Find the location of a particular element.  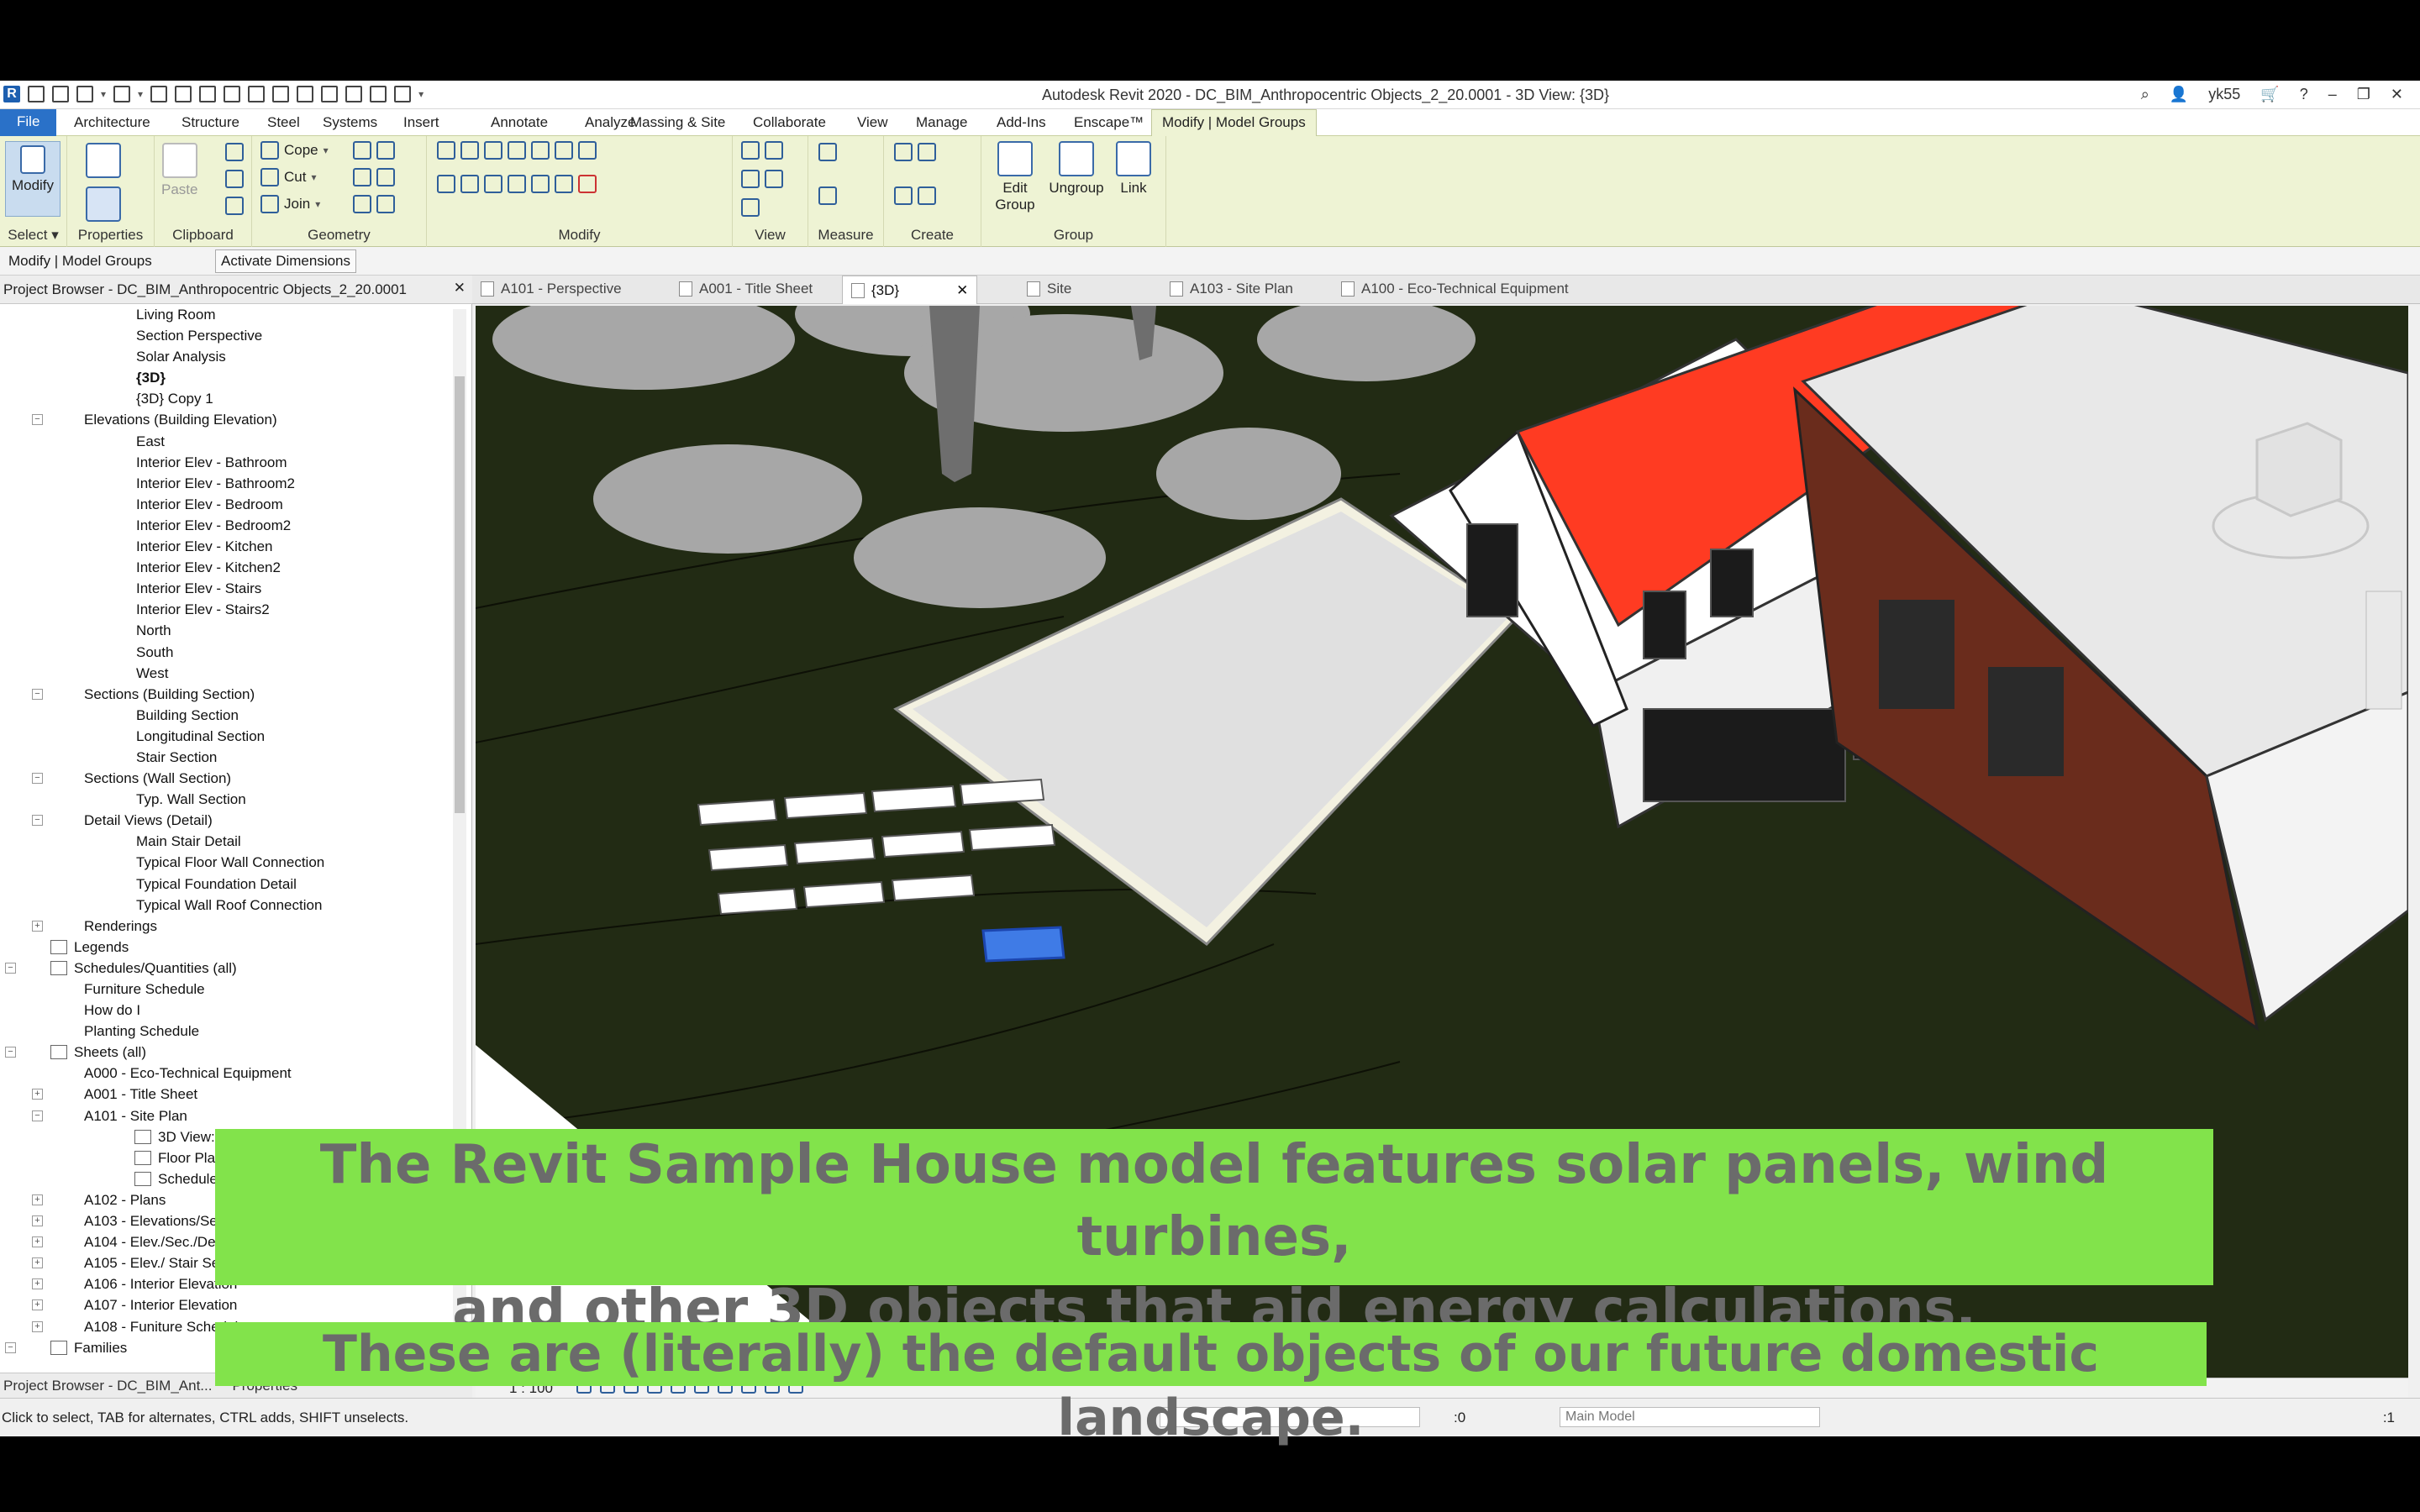

view-tab-2: {3D} ✕ is located at coordinates (910, 290).